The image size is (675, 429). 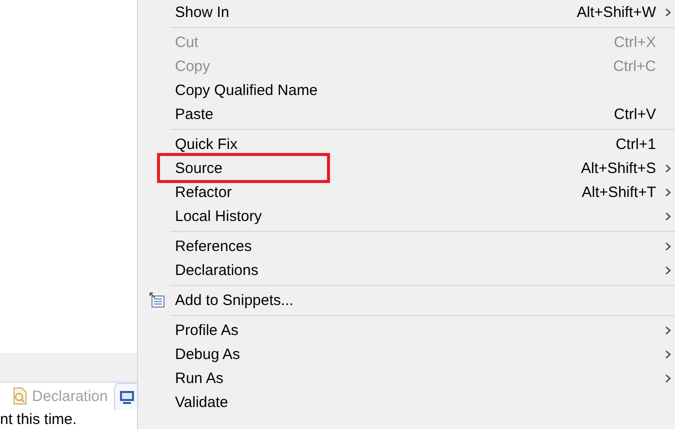 I want to click on menu-item: Run As, so click(x=406, y=378).